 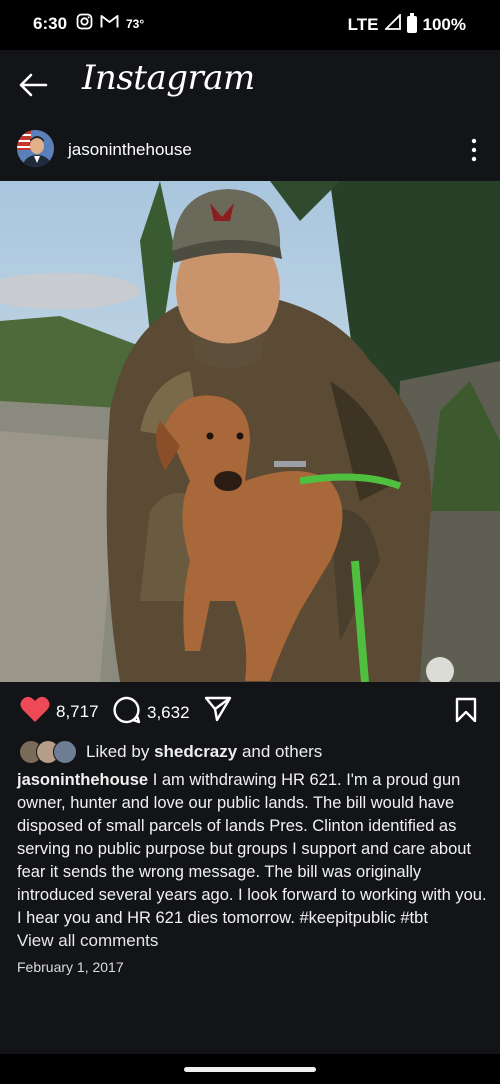 I want to click on instagram-logo: Instagram, so click(x=168, y=78).